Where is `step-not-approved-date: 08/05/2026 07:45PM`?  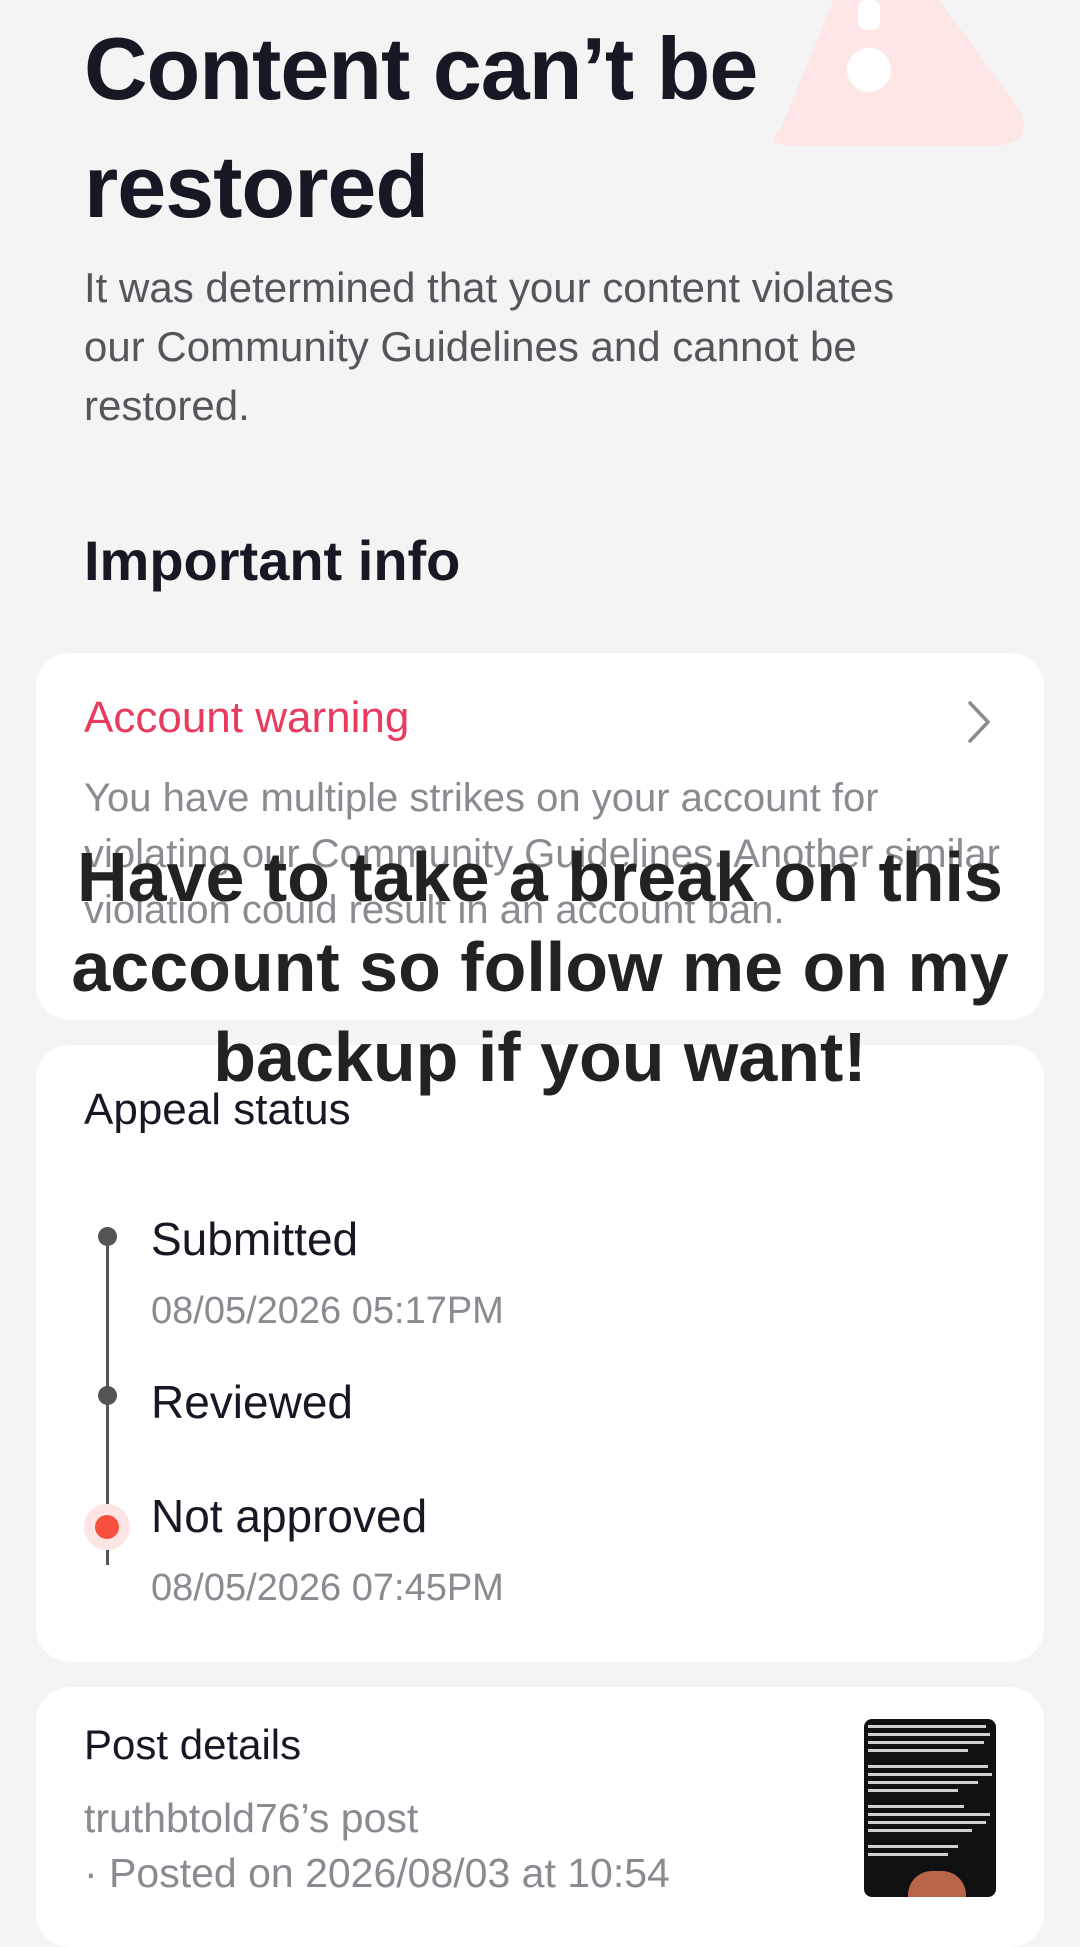 step-not-approved-date: 08/05/2026 07:45PM is located at coordinates (327, 1588).